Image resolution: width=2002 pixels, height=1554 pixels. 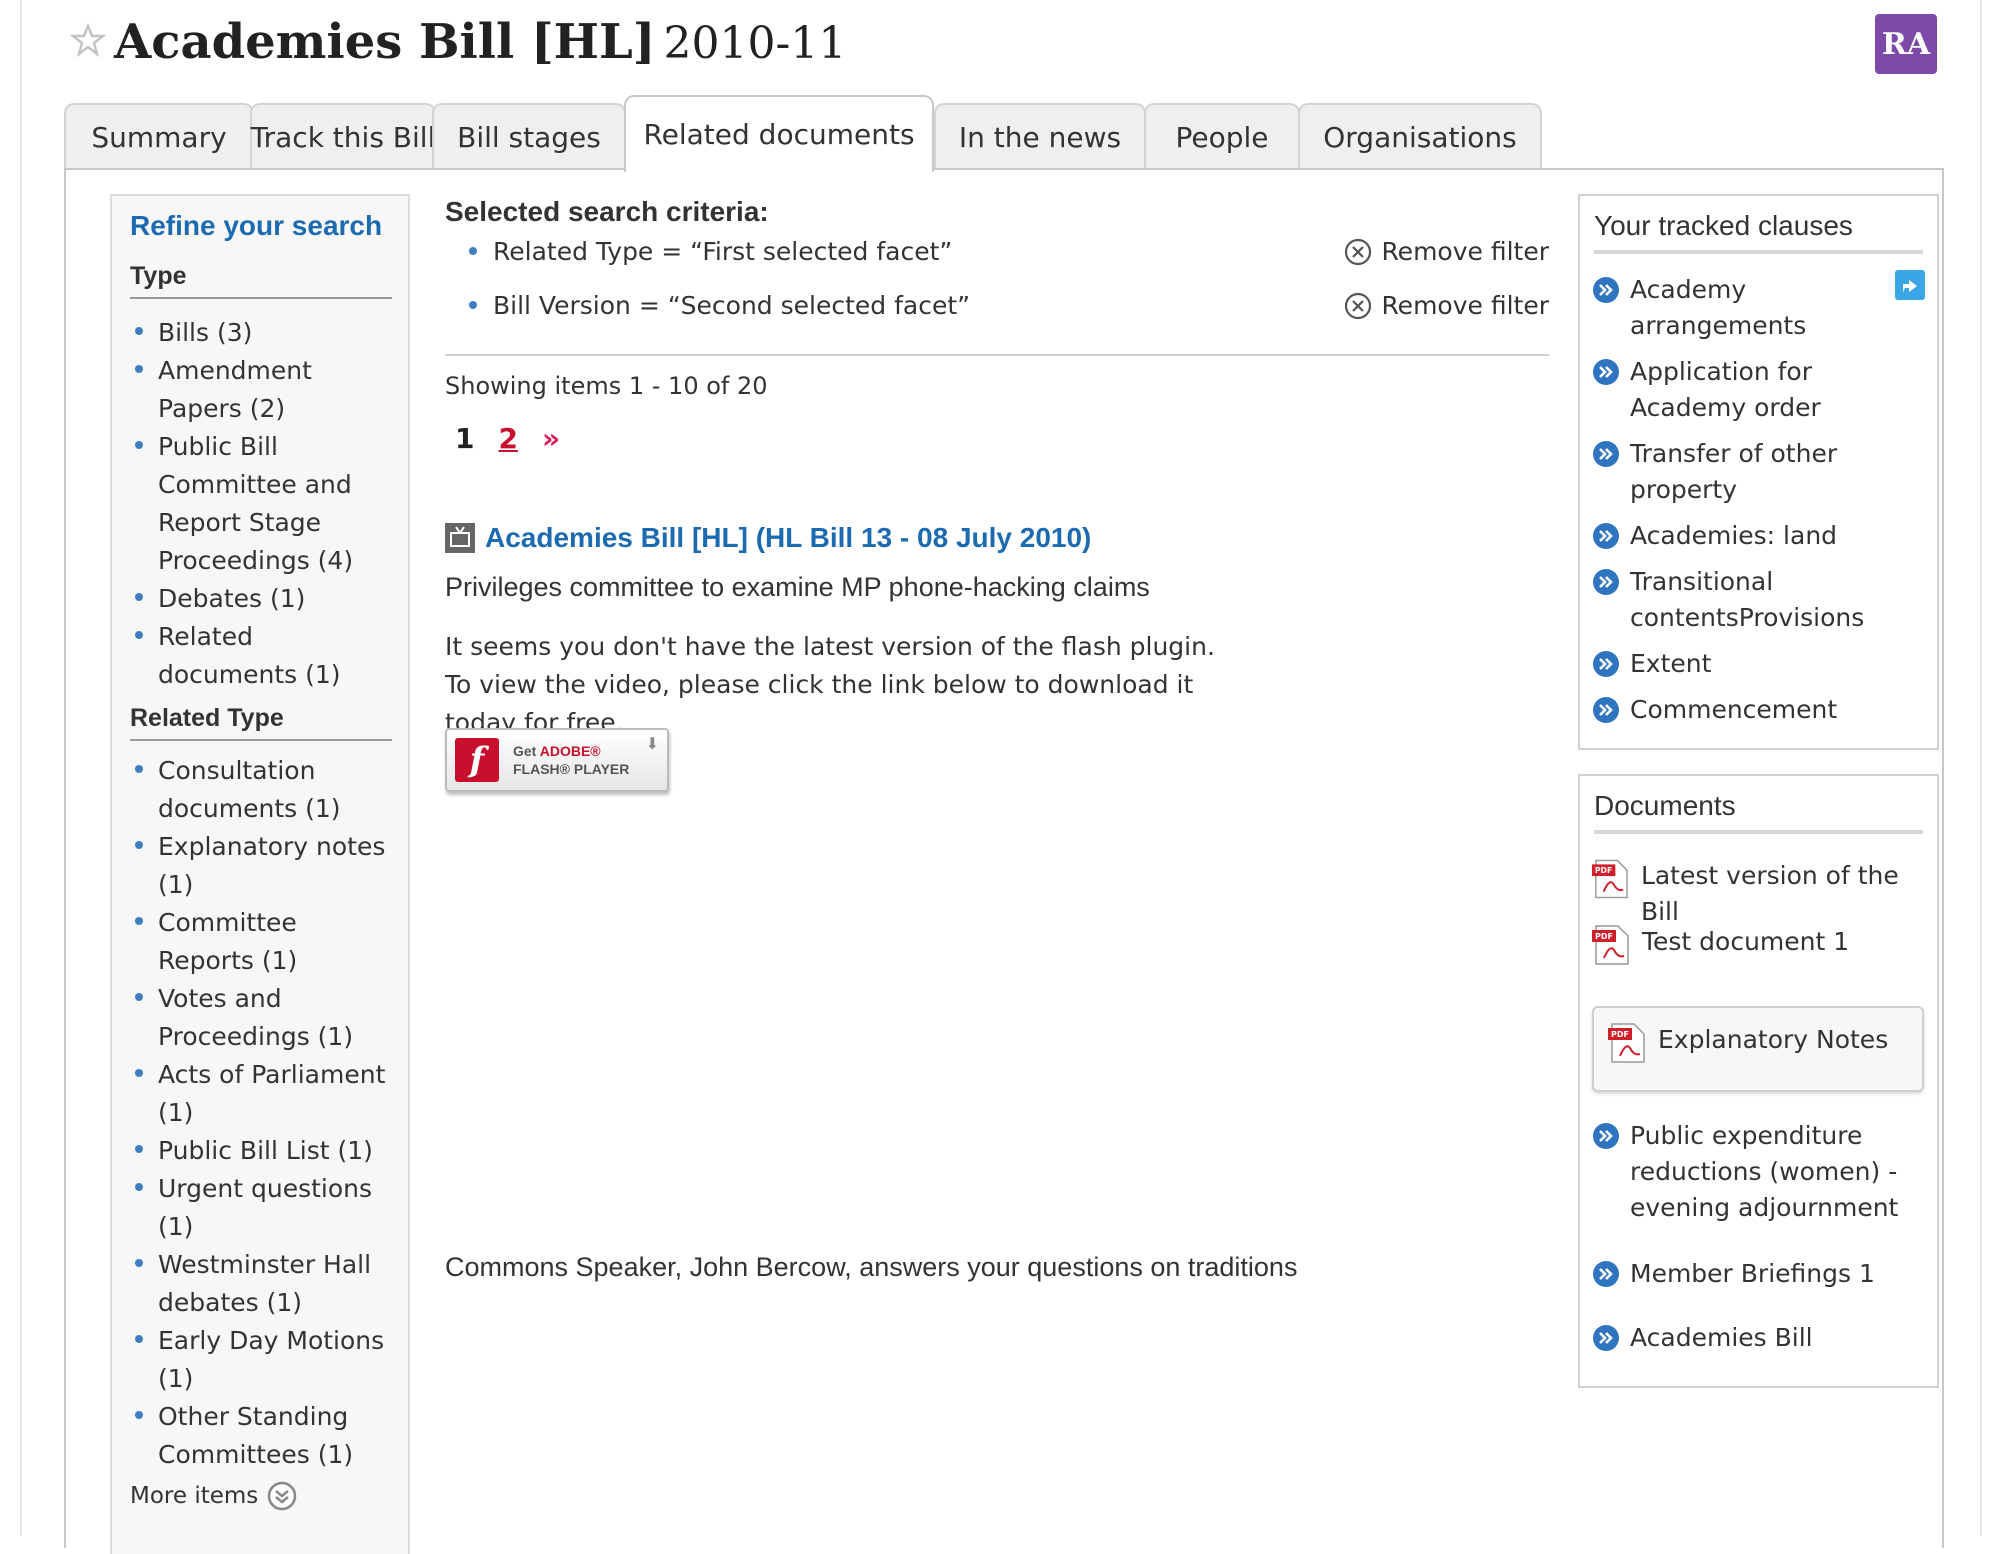 I want to click on criteria-title: Selected search criteria:, so click(x=607, y=211).